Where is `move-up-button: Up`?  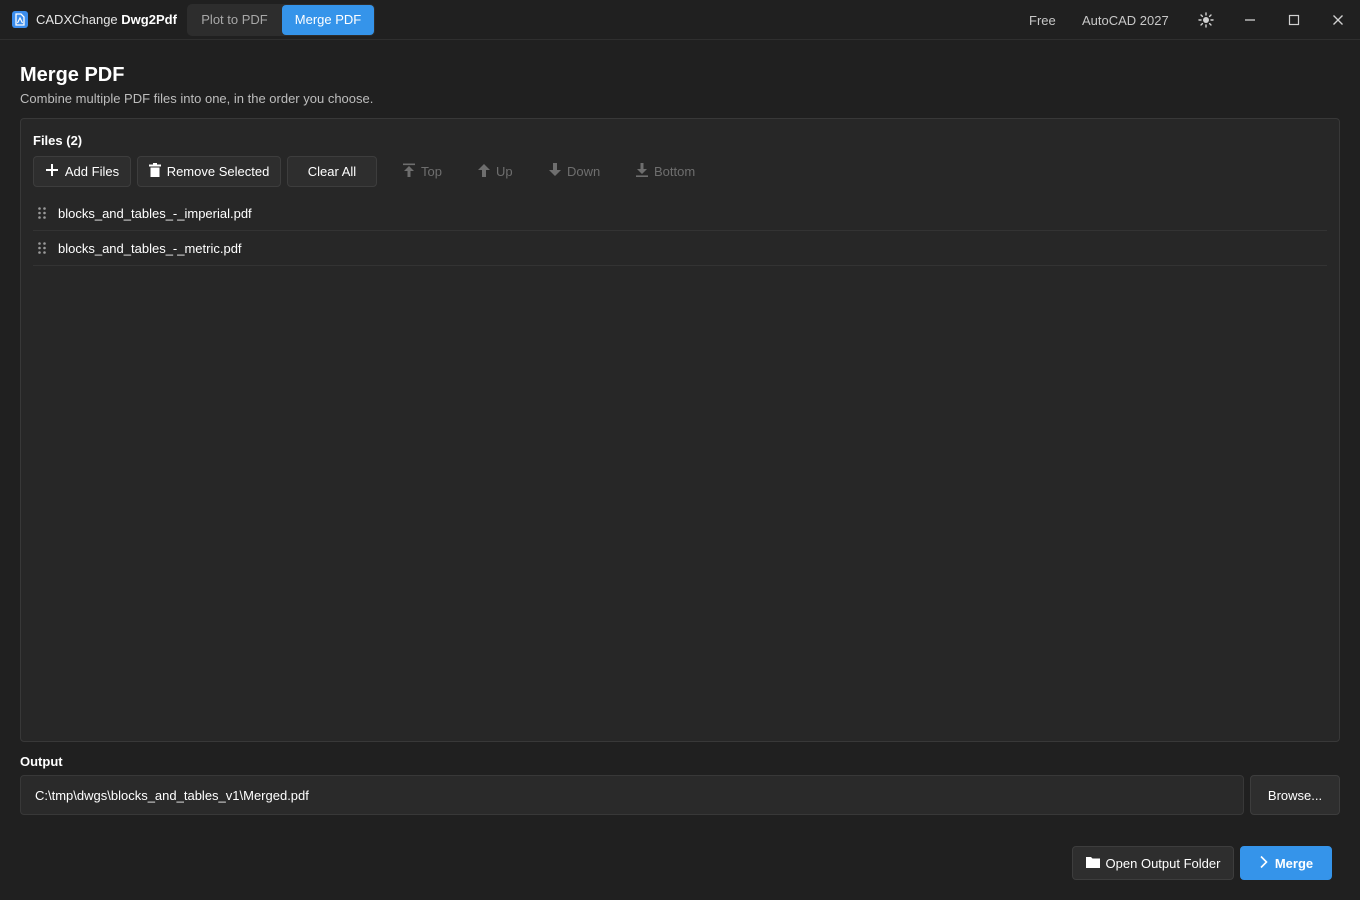 move-up-button: Up is located at coordinates (495, 171).